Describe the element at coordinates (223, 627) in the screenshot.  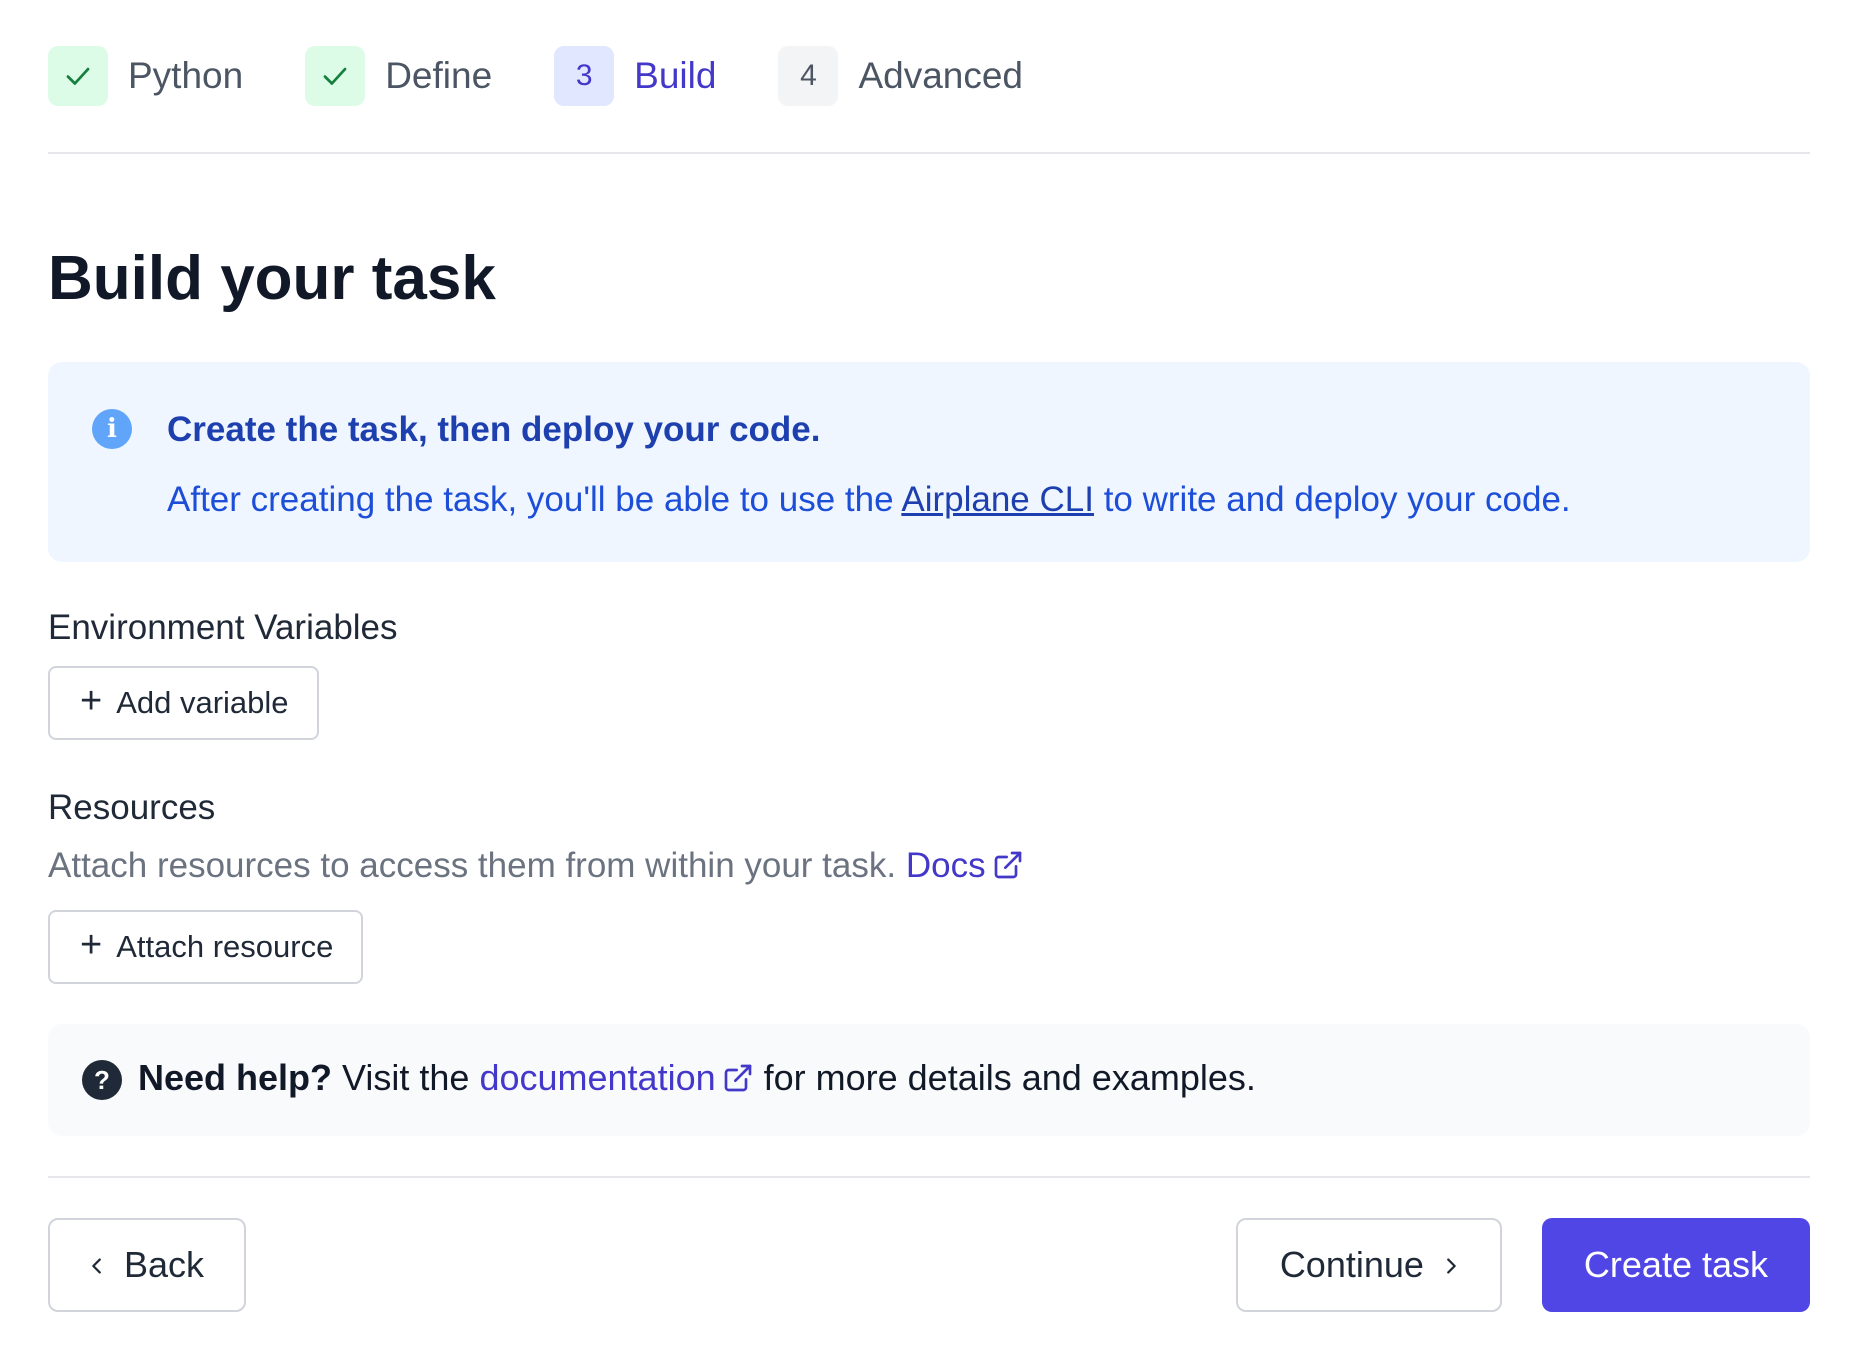
I see `env-variables-heading: Environment Variables` at that location.